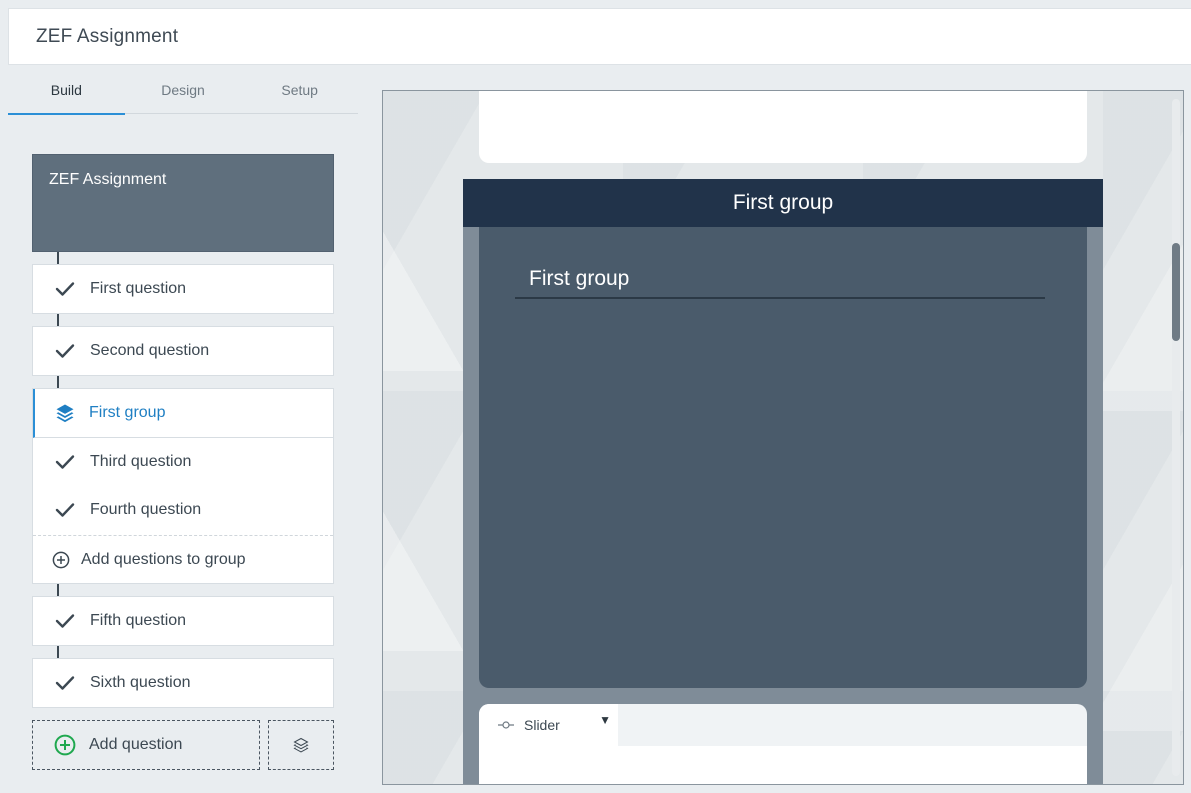 This screenshot has height=793, width=1191. What do you see at coordinates (150, 350) in the screenshot?
I see `question-label: Second question` at bounding box center [150, 350].